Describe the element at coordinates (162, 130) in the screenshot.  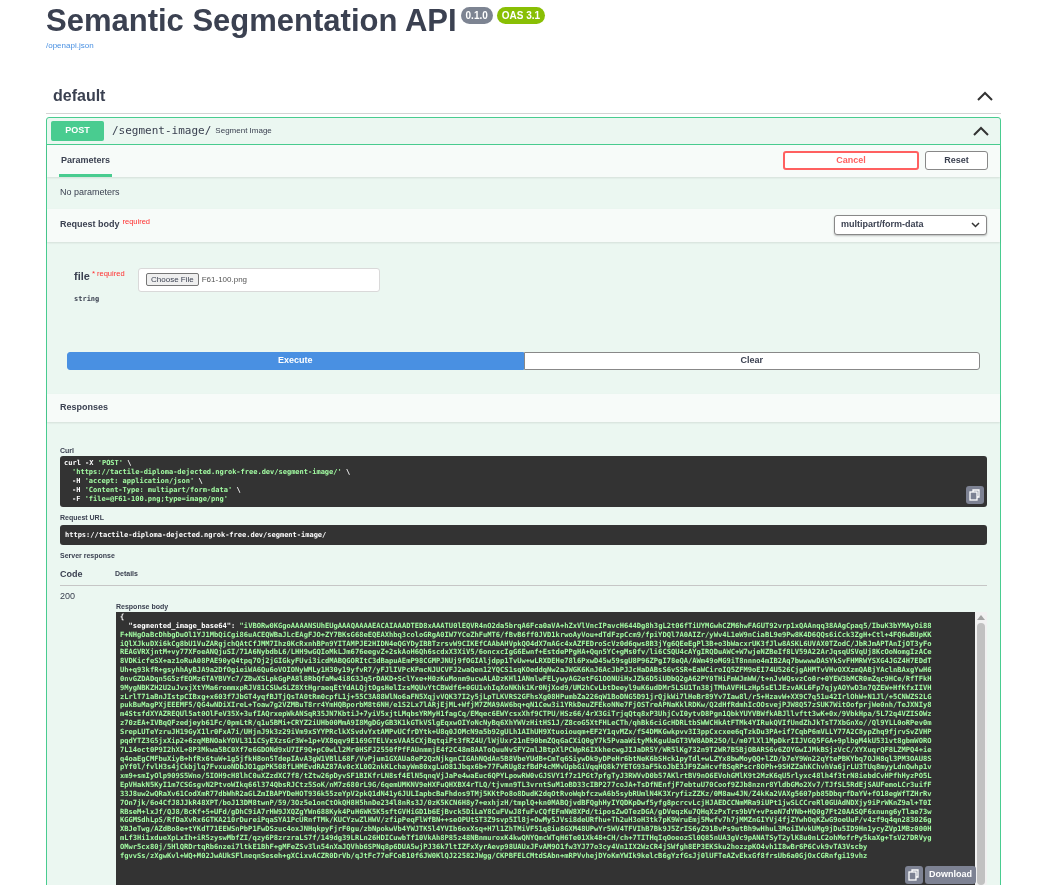
I see `endpoint-path: /segment-image/` at that location.